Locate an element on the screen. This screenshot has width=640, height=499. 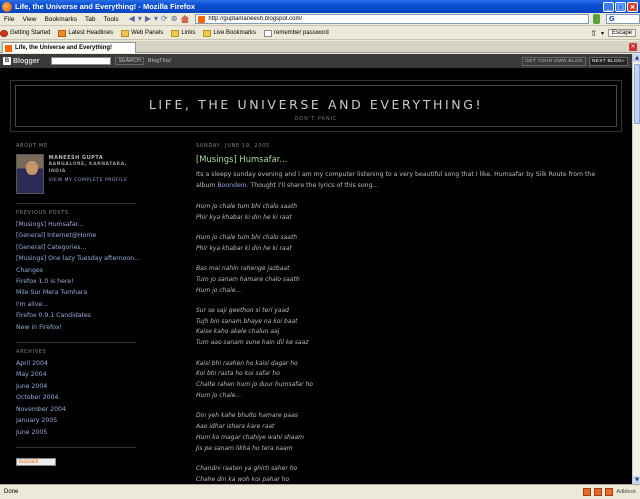
reload-icon: ⟳ is located at coordinates (164, 19).